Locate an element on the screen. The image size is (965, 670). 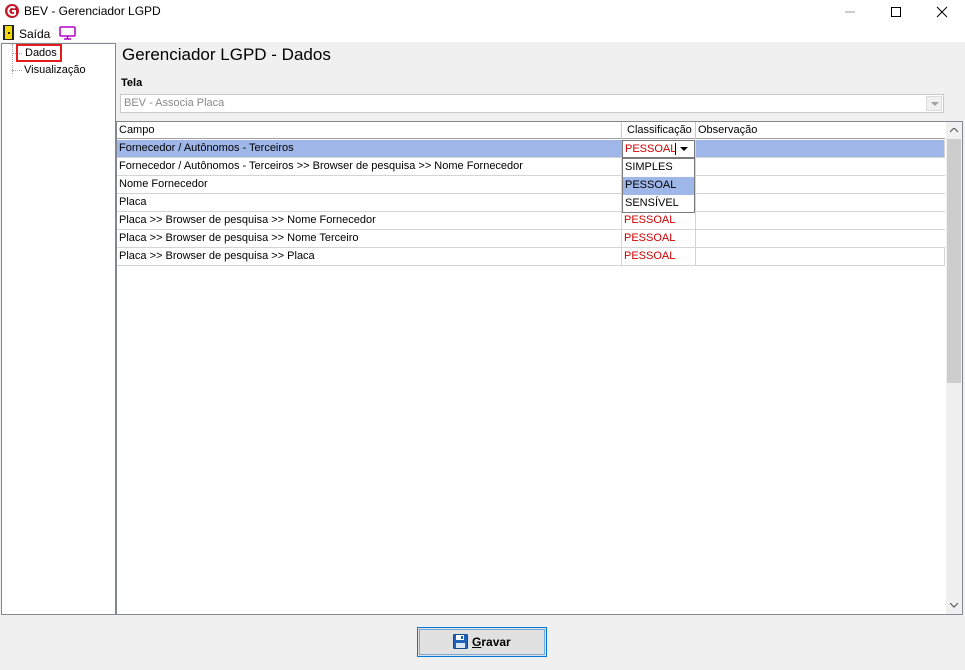
monitor-icon is located at coordinates (67, 33).